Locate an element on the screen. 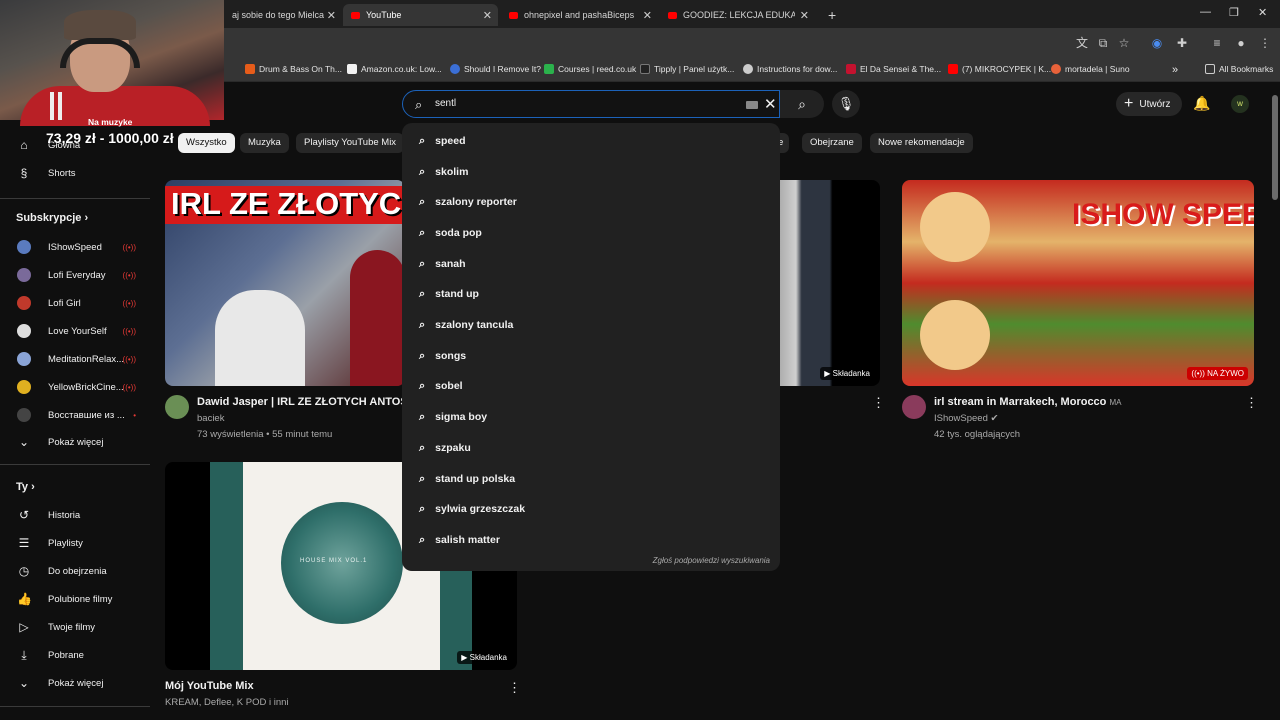  suggestion-item: ⌕ stand up polska is located at coordinates (591, 479).